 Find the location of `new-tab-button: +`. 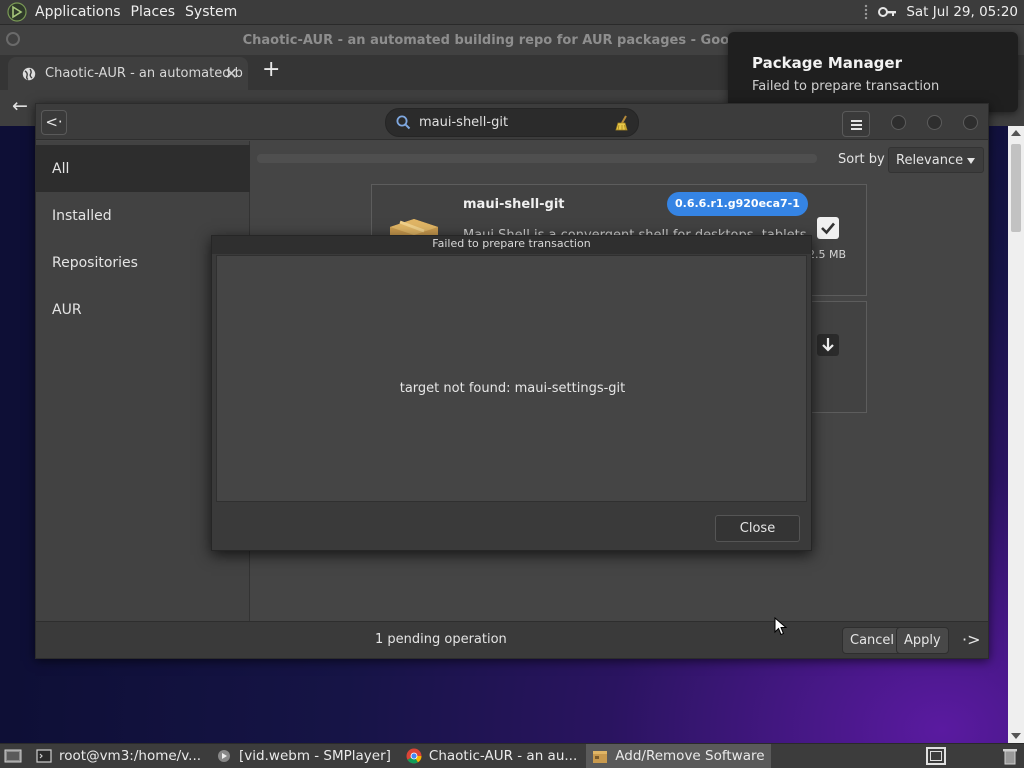

new-tab-button: + is located at coordinates (271, 70).